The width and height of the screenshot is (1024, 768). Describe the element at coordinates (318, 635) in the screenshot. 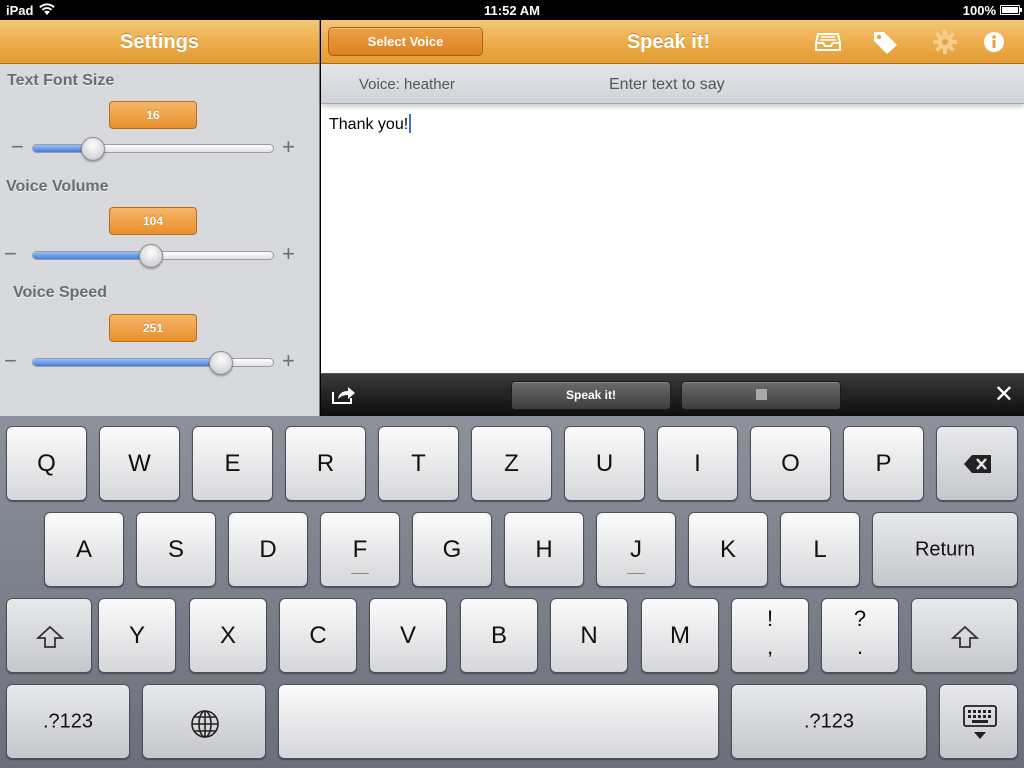

I see `key-c: C` at that location.